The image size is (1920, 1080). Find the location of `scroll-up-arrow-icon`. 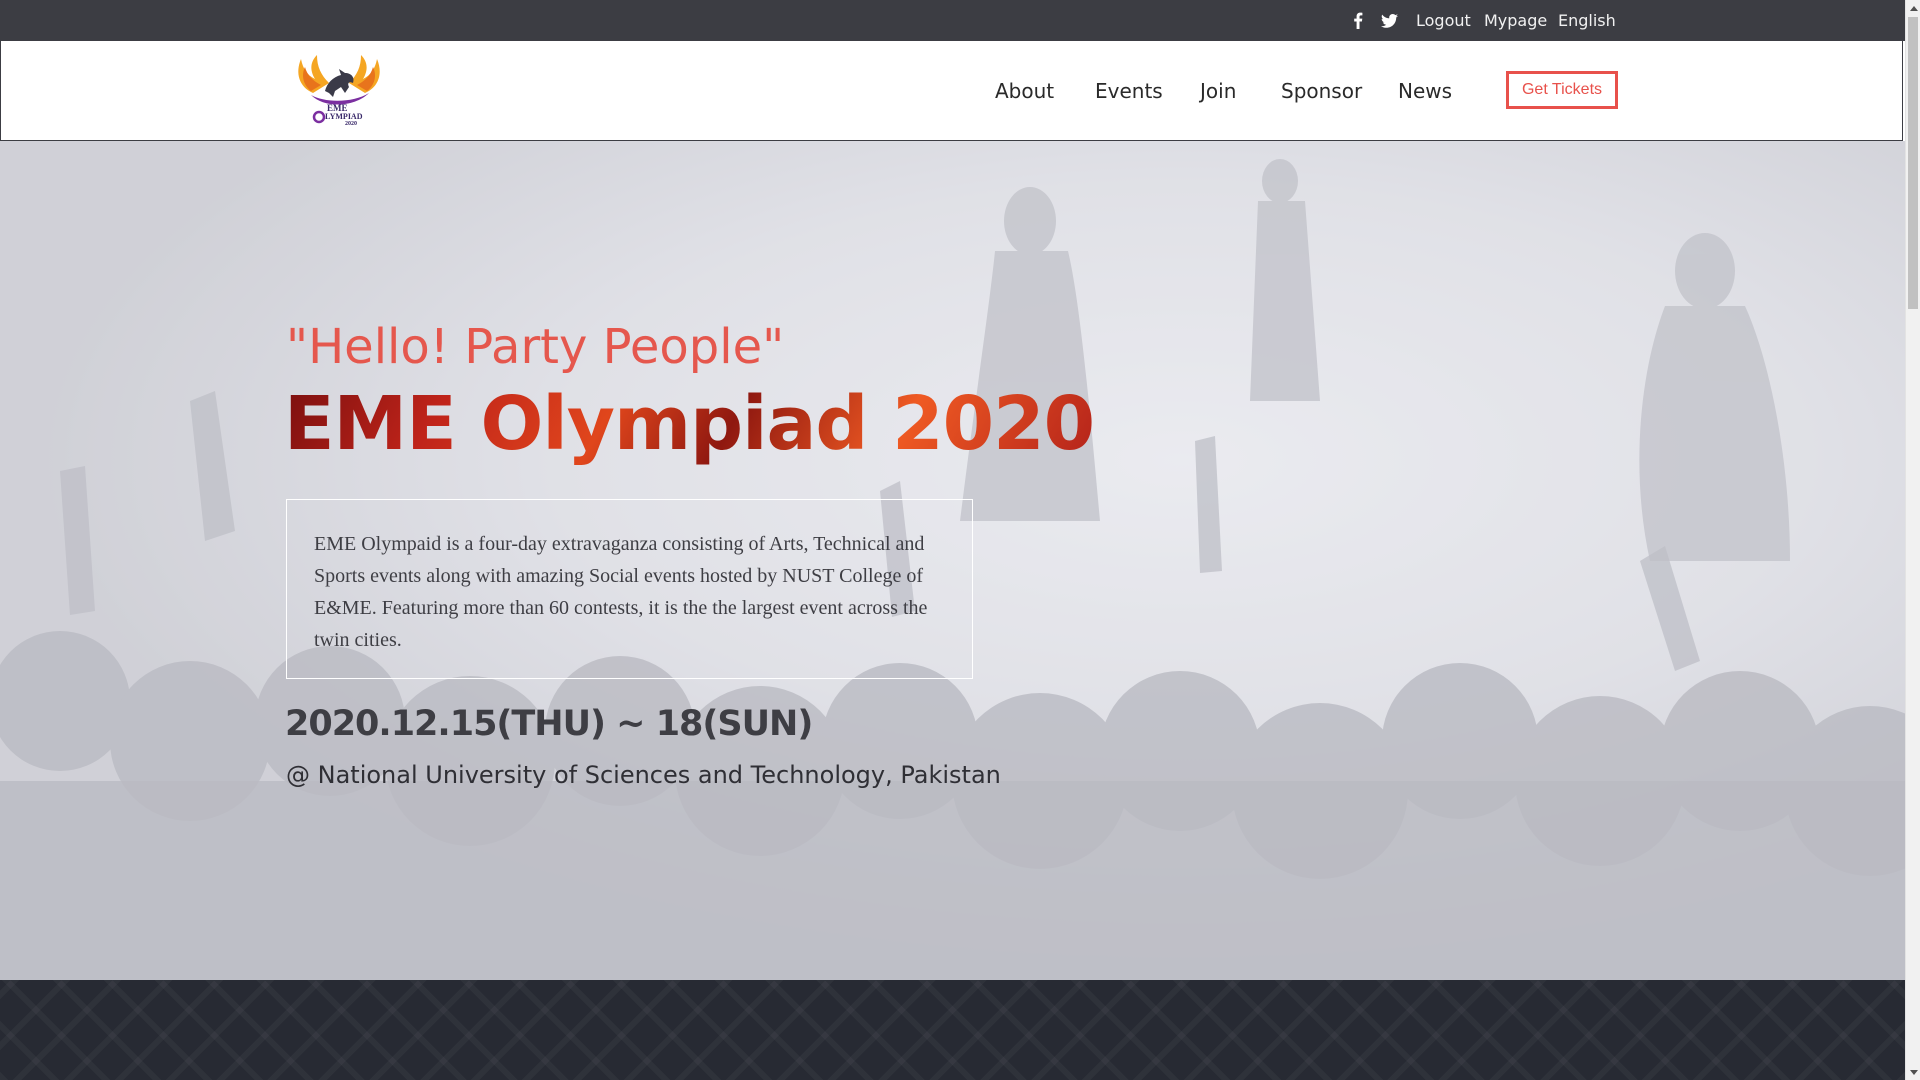

scroll-up-arrow-icon is located at coordinates (1913, 7).